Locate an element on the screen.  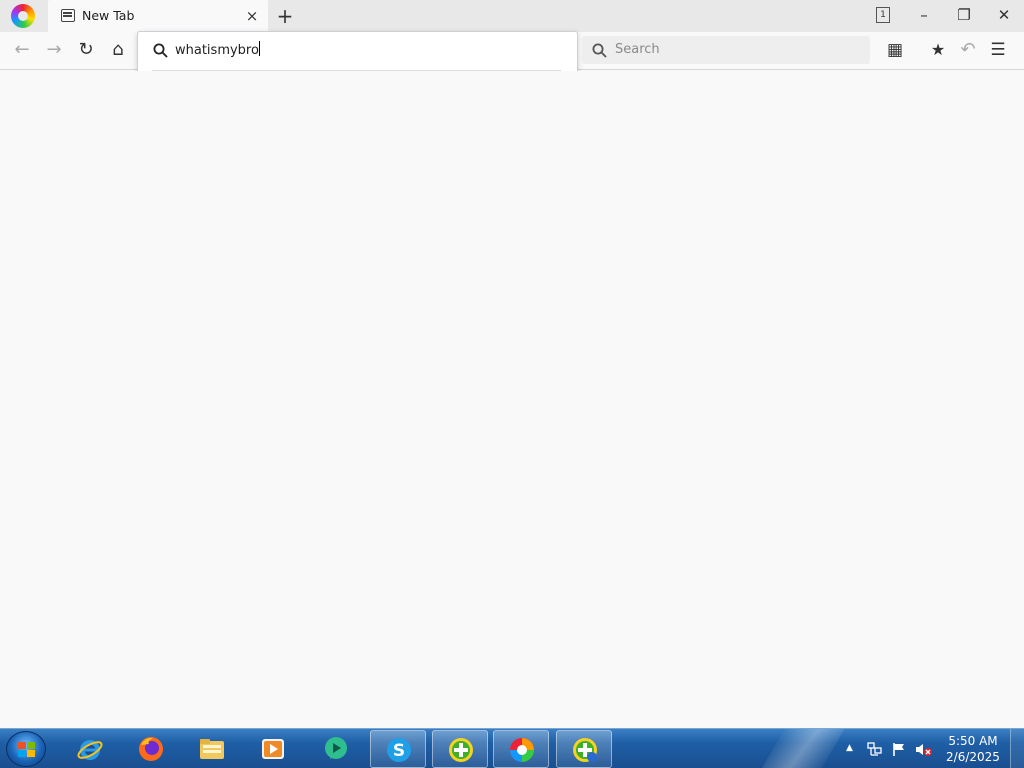
start-button is located at coordinates (26, 749).